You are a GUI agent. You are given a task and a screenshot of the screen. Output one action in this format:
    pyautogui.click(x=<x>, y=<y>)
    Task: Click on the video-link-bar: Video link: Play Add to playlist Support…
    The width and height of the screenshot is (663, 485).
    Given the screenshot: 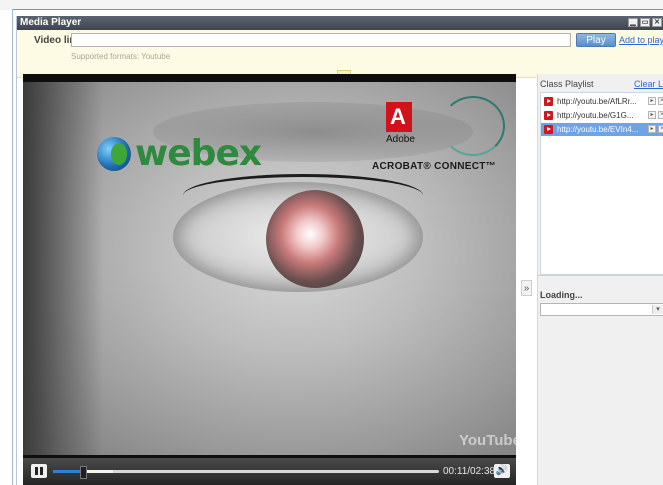 What is the action you would take?
    pyautogui.click(x=340, y=56)
    